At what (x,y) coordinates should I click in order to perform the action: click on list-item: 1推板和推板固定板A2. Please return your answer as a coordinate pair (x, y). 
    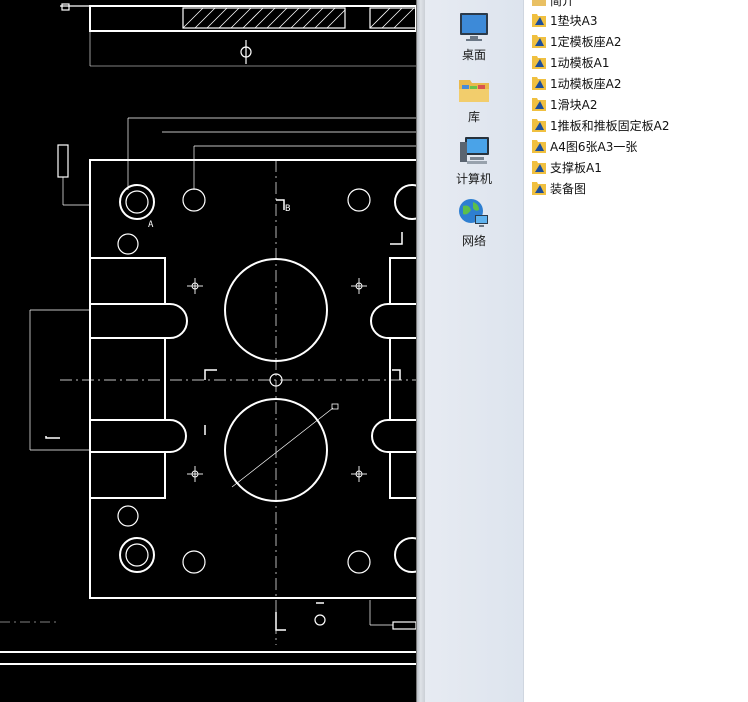
    Looking at the image, I should click on (600, 125).